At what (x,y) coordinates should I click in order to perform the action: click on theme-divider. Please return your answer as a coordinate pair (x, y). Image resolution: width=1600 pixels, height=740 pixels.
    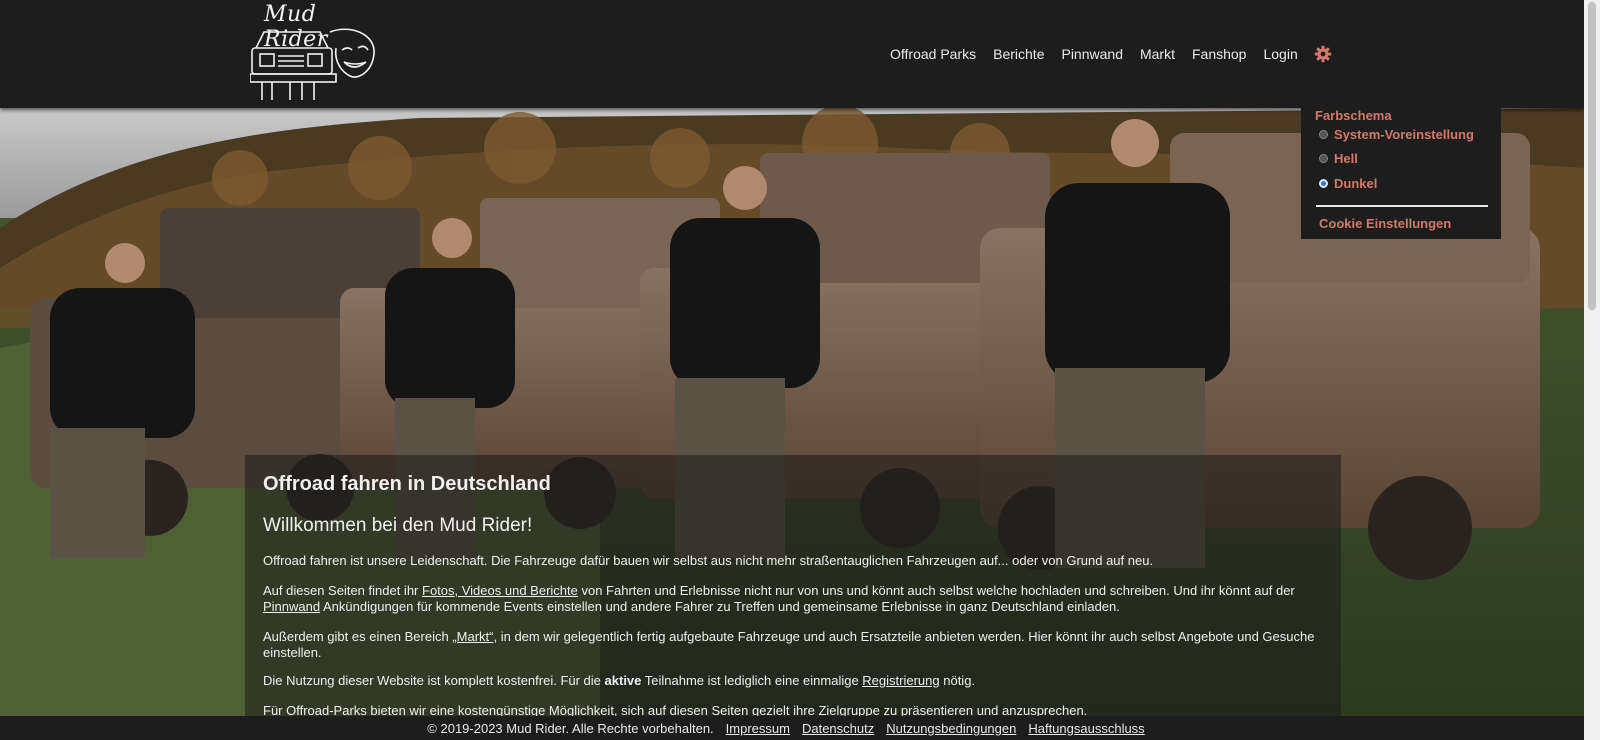
    Looking at the image, I should click on (1402, 206).